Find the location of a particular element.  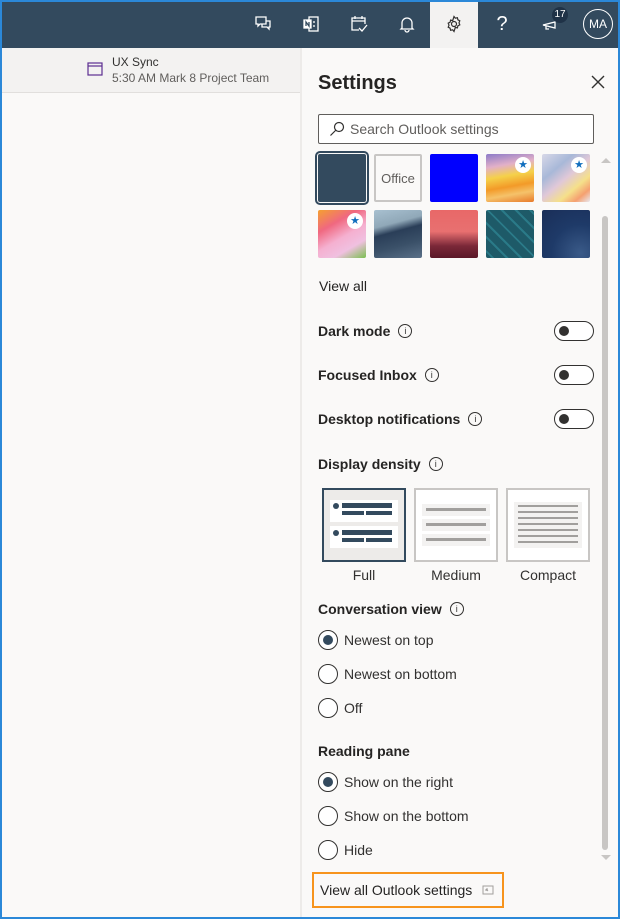

top-bar: ? 17 MA is located at coordinates (310, 24).